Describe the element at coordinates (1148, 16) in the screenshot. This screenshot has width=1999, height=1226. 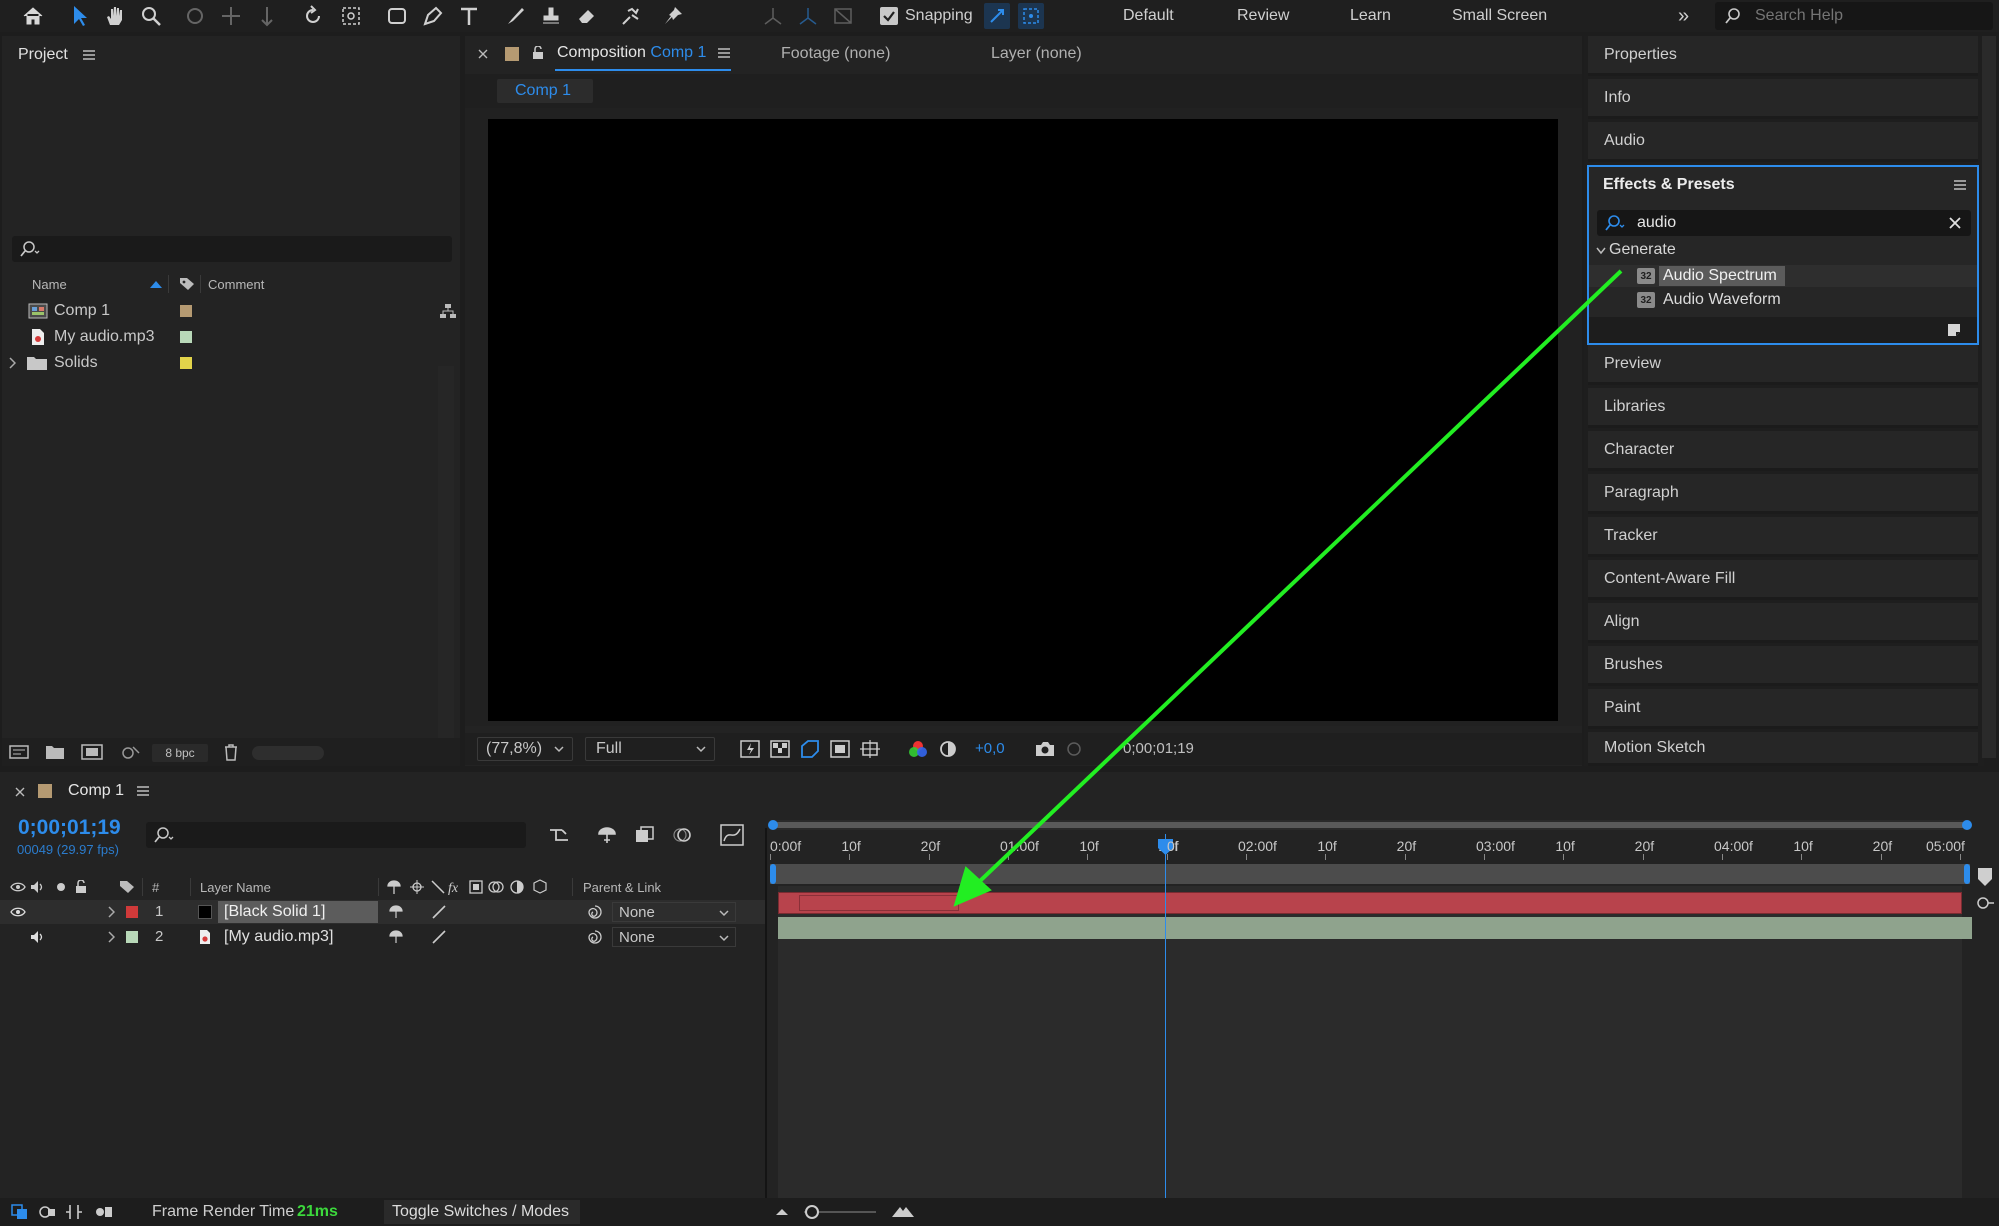
I see `workspace-default: Default` at that location.